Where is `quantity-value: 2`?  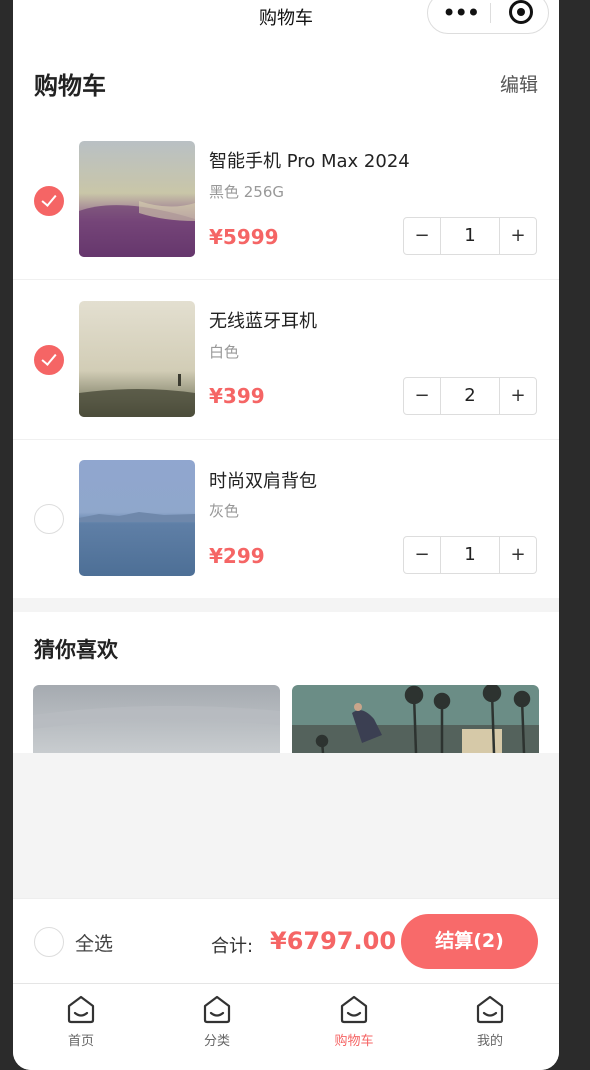
quantity-value: 2 is located at coordinates (470, 396).